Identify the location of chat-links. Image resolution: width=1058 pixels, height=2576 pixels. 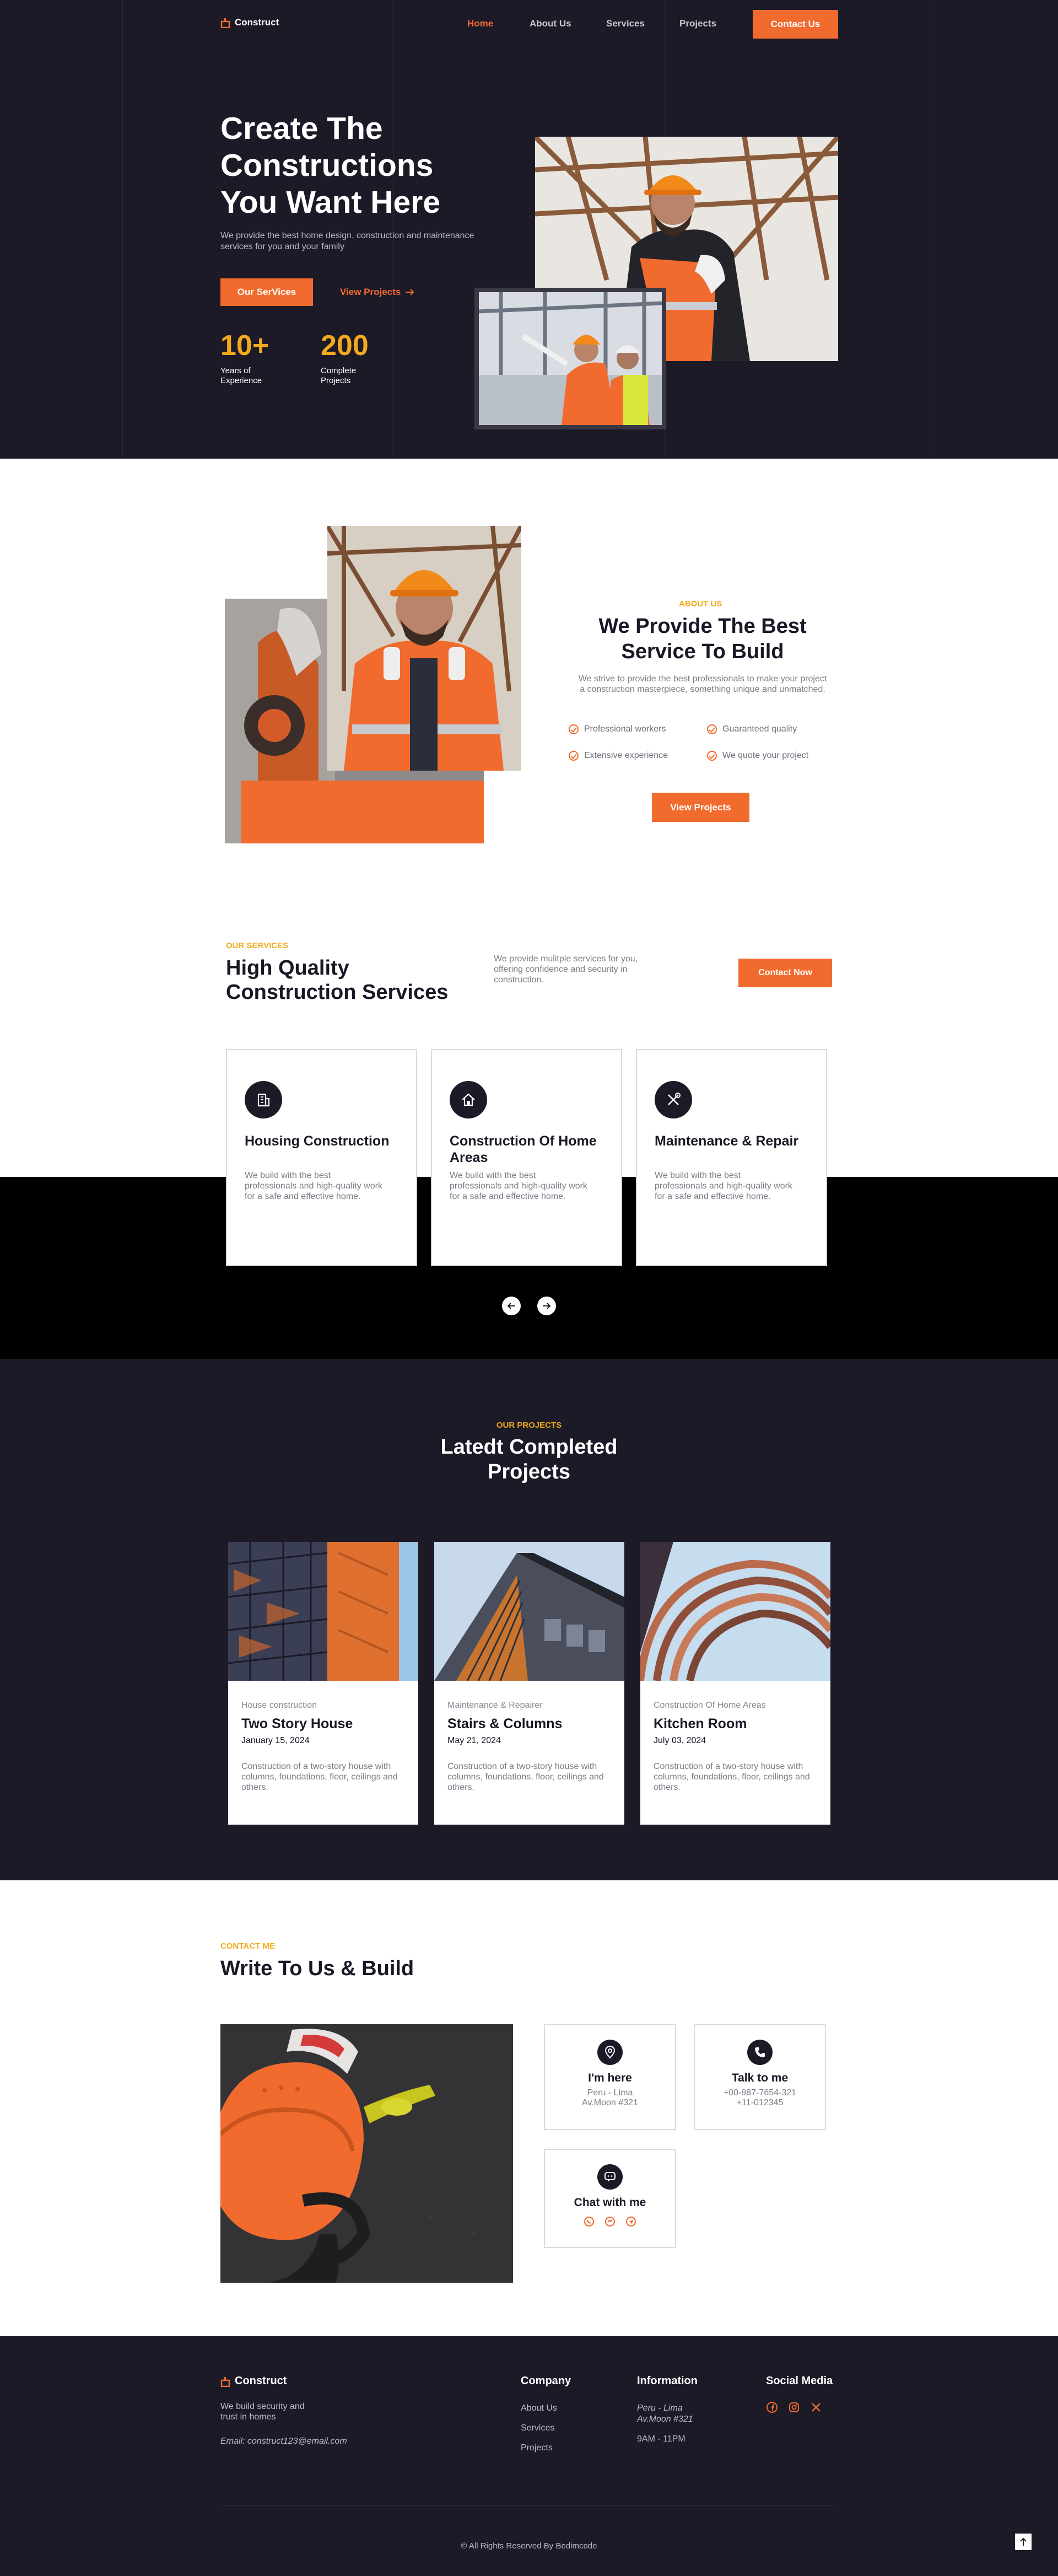
(610, 2223).